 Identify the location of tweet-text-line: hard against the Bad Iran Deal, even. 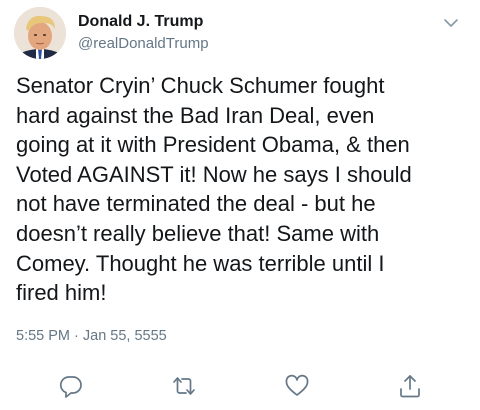
(195, 115).